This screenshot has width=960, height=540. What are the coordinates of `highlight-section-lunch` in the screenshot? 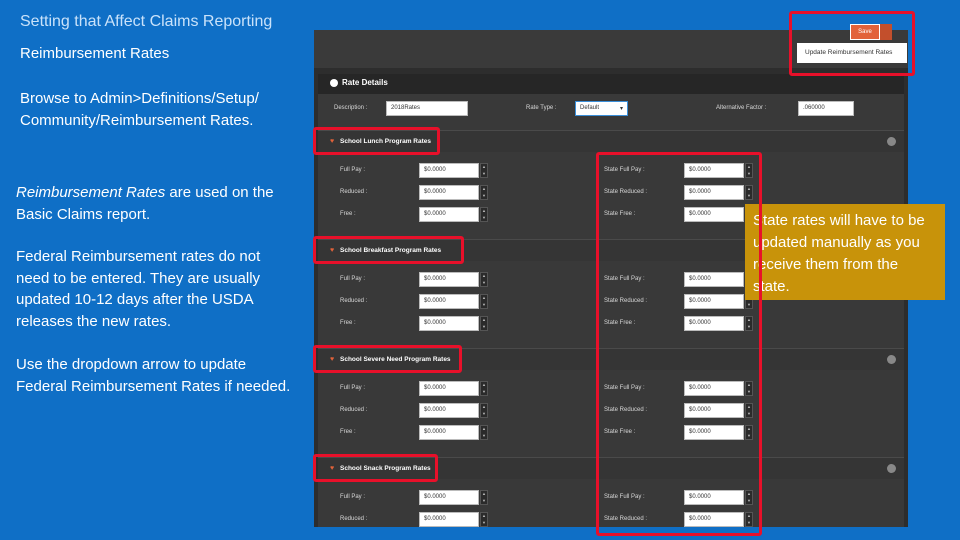 It's located at (376, 141).